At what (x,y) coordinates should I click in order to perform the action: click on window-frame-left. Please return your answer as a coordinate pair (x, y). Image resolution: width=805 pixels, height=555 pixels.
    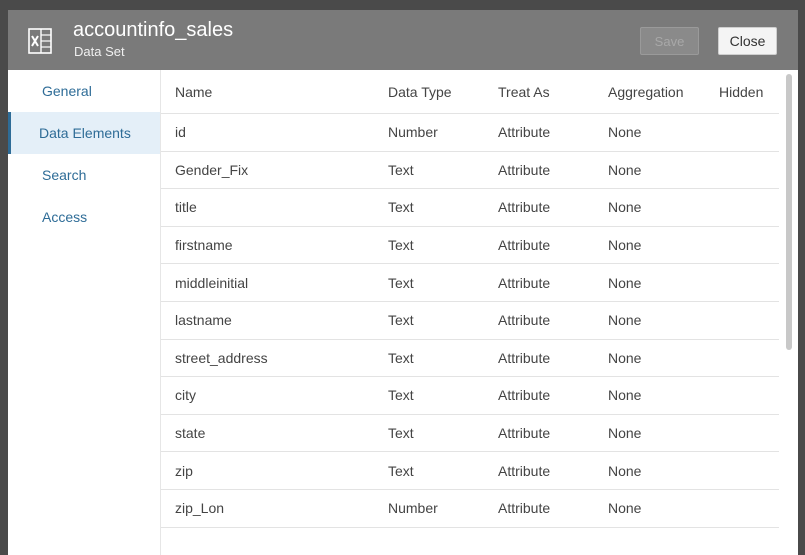
    Looking at the image, I should click on (4, 277).